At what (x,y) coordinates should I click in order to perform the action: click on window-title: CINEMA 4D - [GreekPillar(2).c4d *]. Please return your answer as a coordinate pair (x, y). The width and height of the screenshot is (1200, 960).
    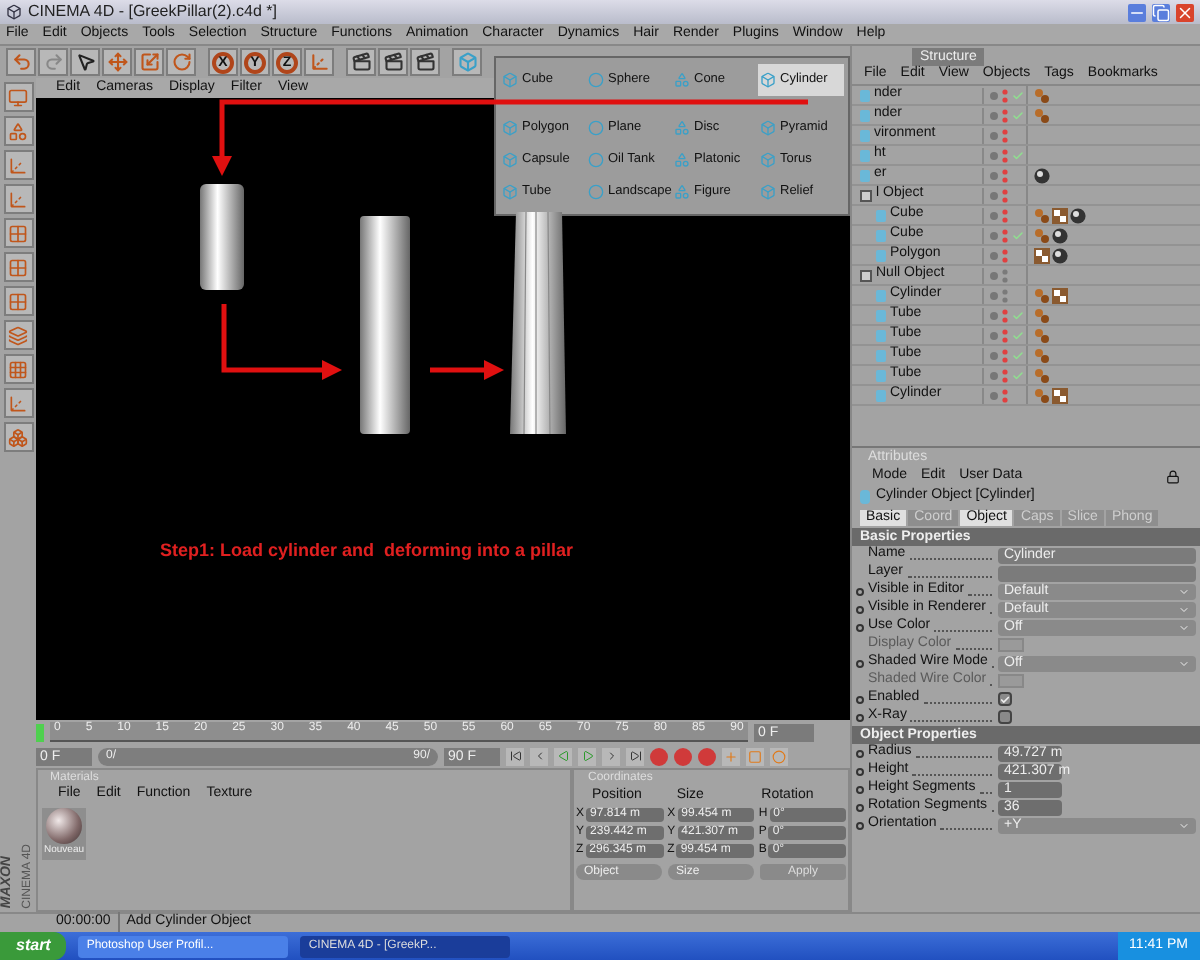
    Looking at the image, I should click on (153, 12).